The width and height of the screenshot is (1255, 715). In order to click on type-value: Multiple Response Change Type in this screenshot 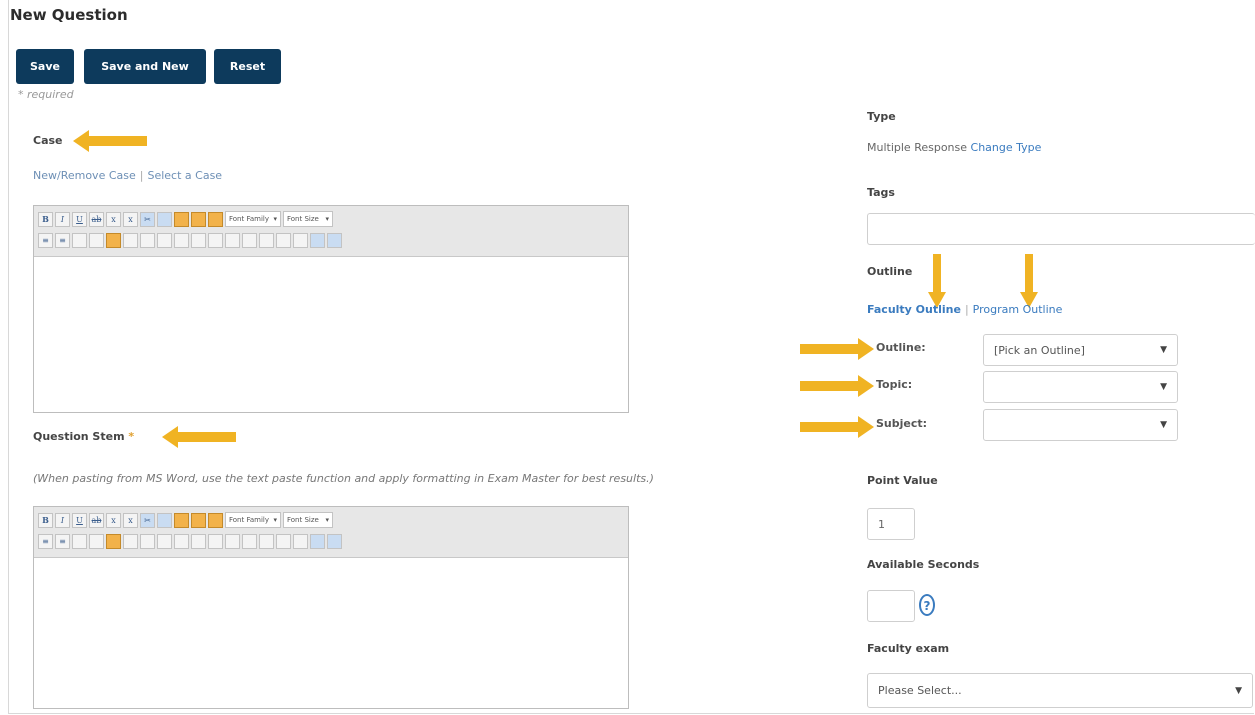, I will do `click(954, 147)`.